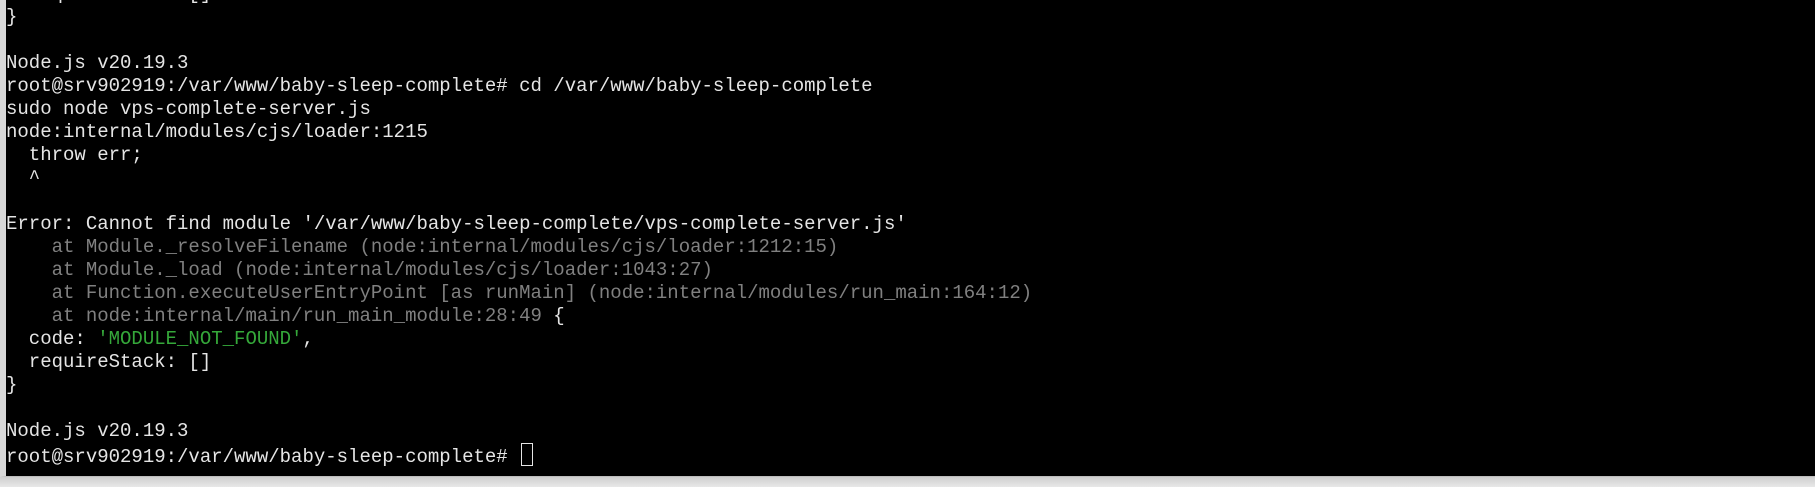 The width and height of the screenshot is (1815, 487). Describe the element at coordinates (217, 132) in the screenshot. I see `output-text: node:internal/modules/cjs/loader:1215` at that location.